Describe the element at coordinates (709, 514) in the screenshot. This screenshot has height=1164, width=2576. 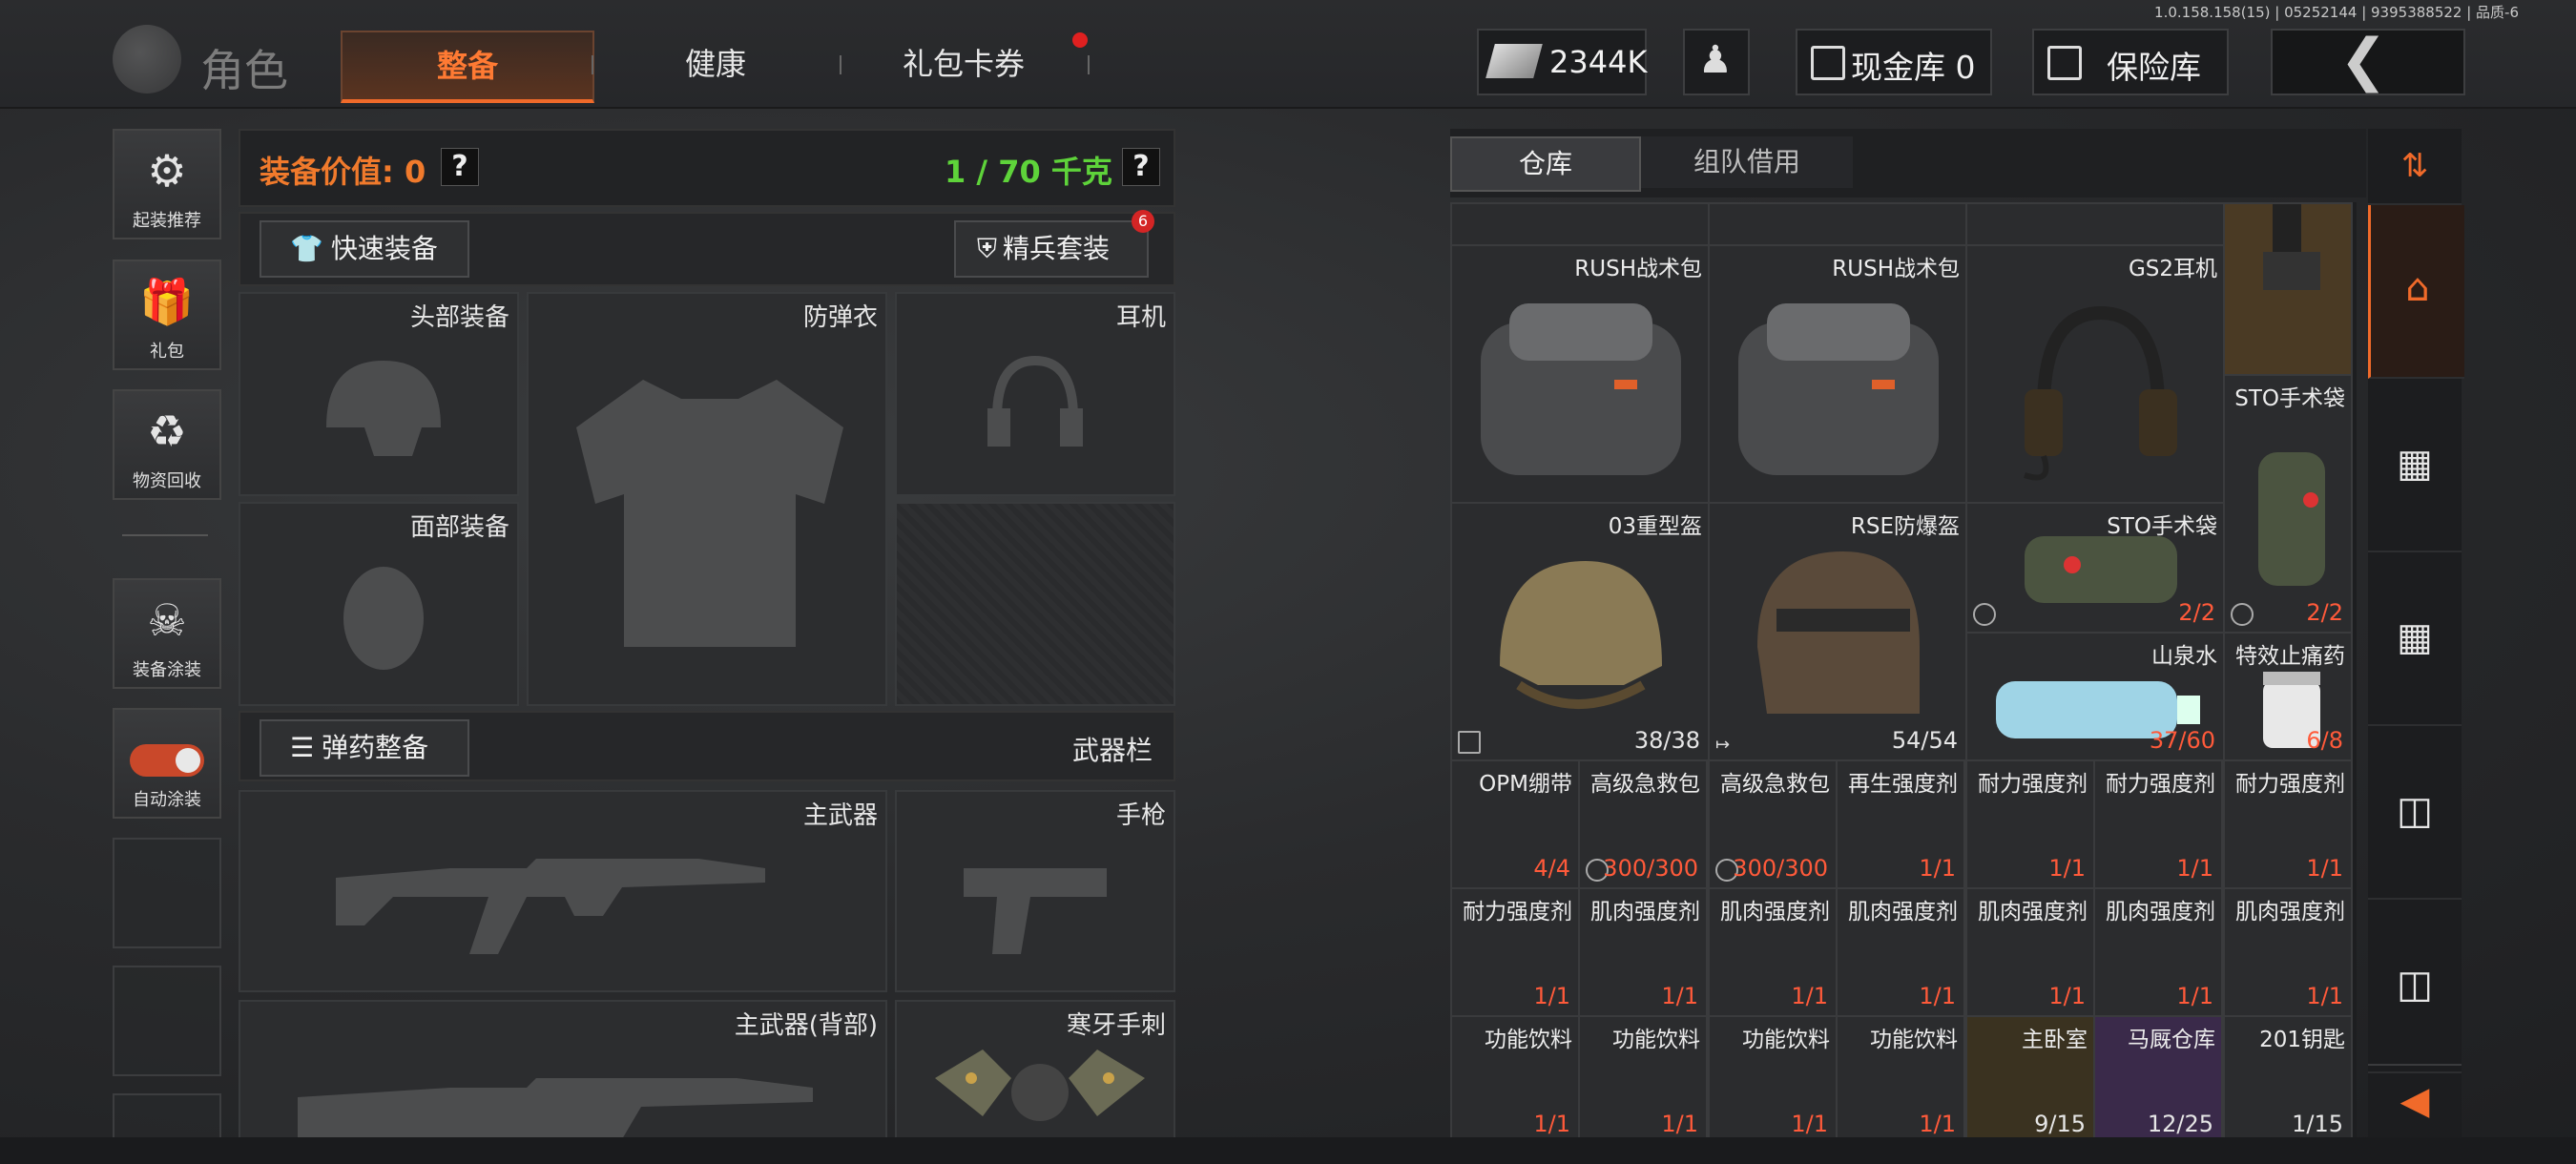
I see `vest-placeholder-icon` at that location.